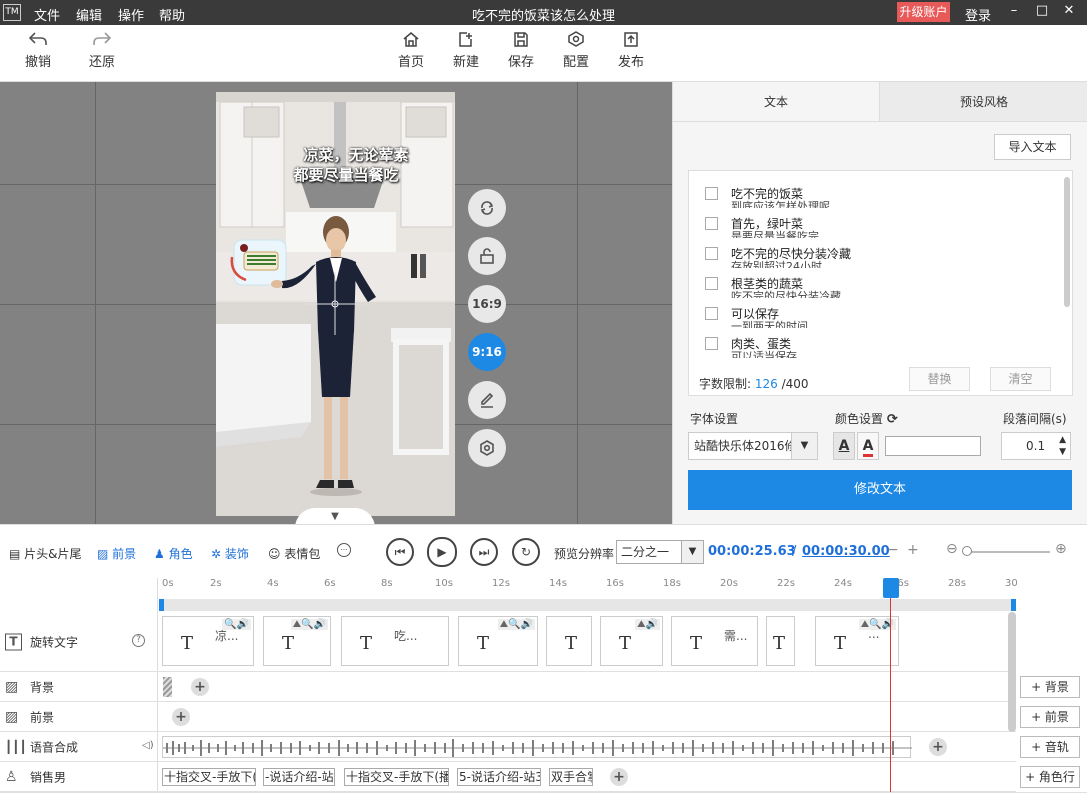 This screenshot has width=1087, height=808. Describe the element at coordinates (1050, 747) in the screenshot. I see `add-audio-button: + 音轨` at that location.